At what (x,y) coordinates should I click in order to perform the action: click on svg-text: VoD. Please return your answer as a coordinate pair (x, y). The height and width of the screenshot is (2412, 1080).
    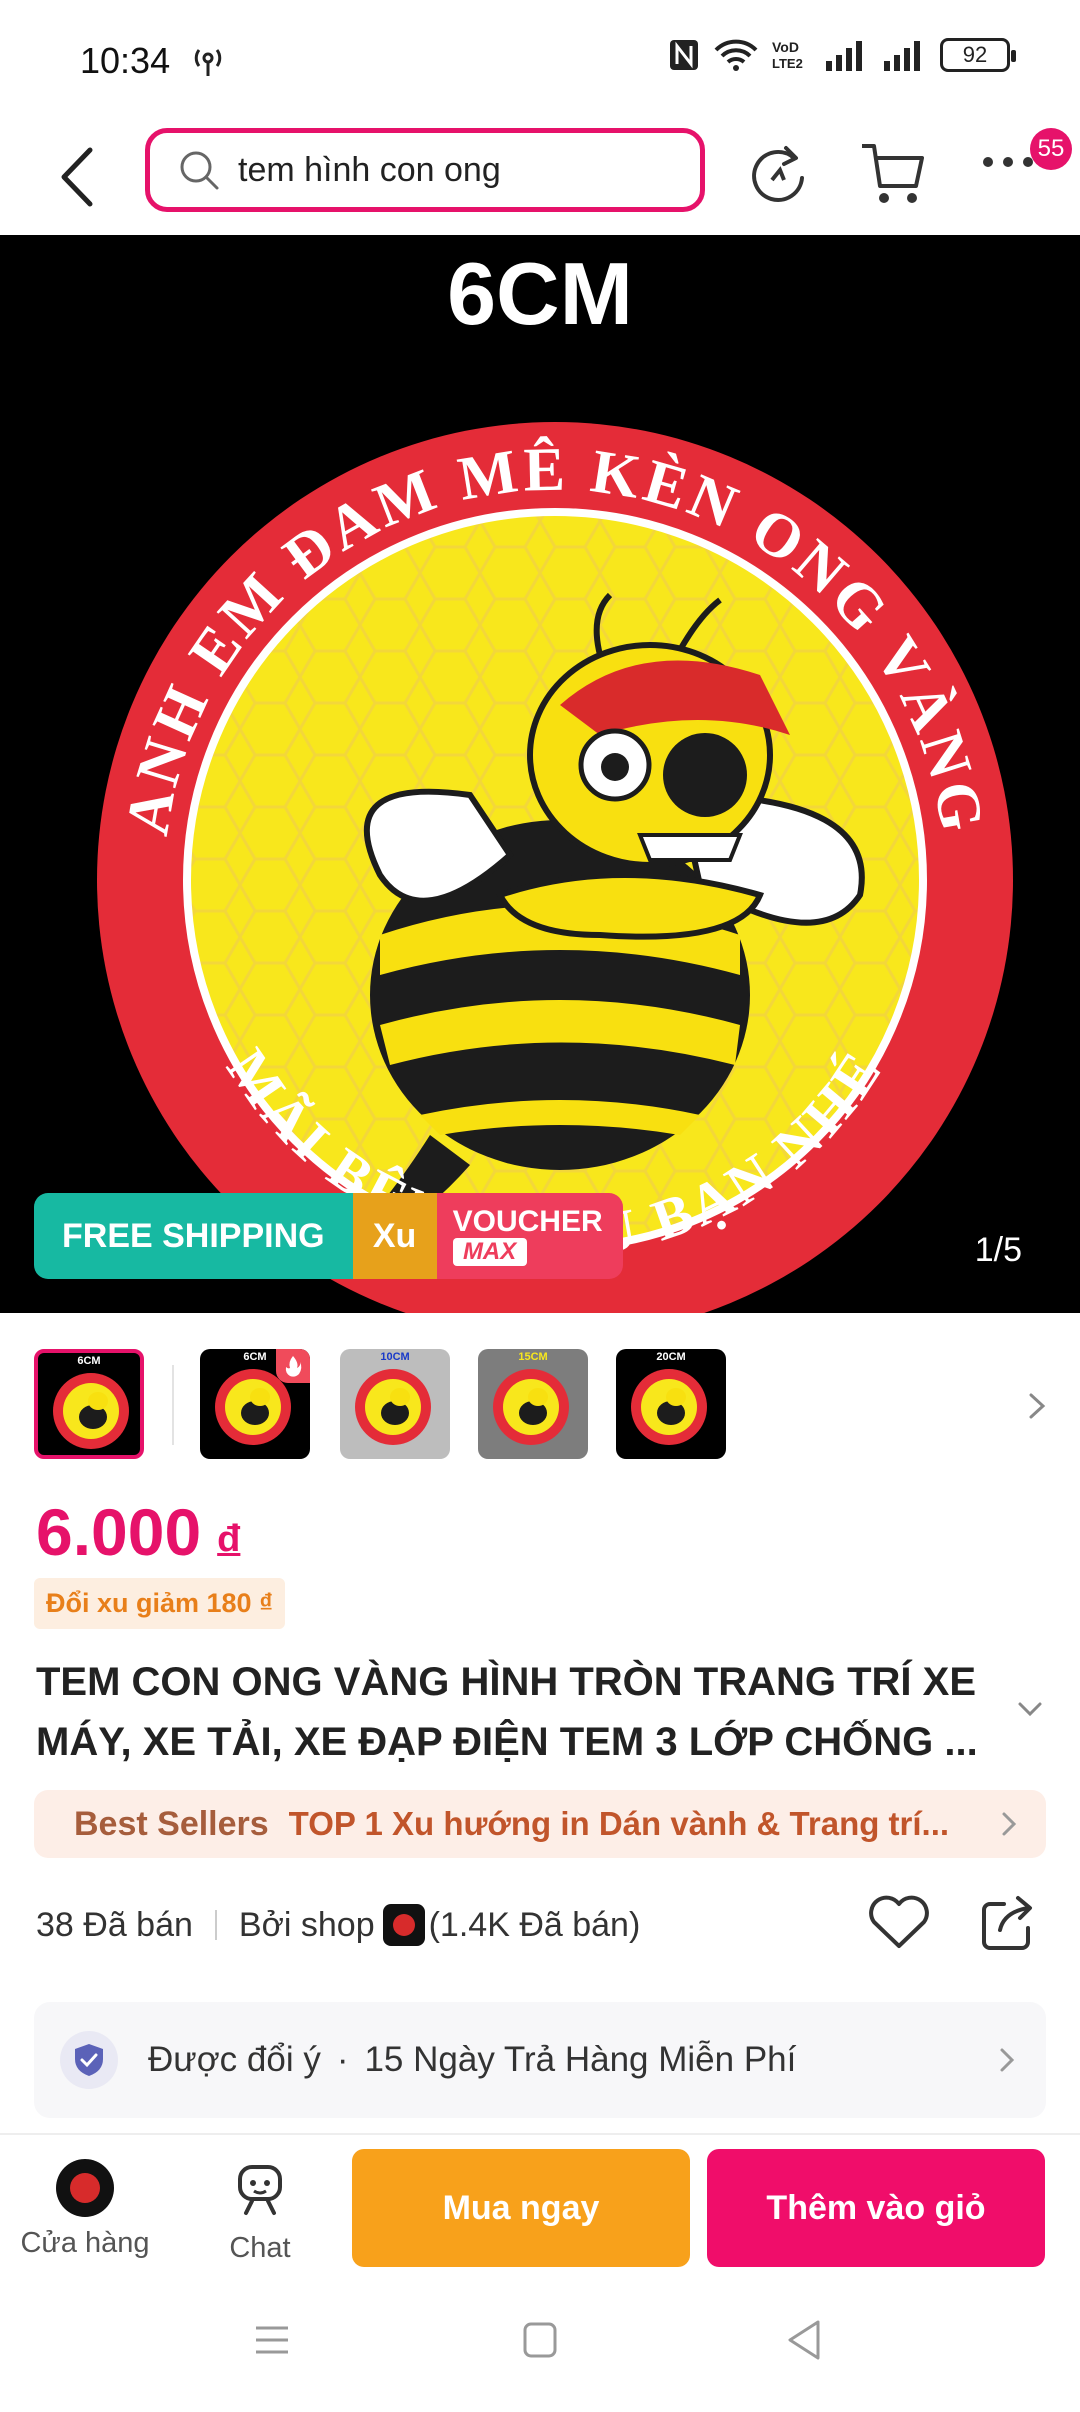
    Looking at the image, I should click on (785, 47).